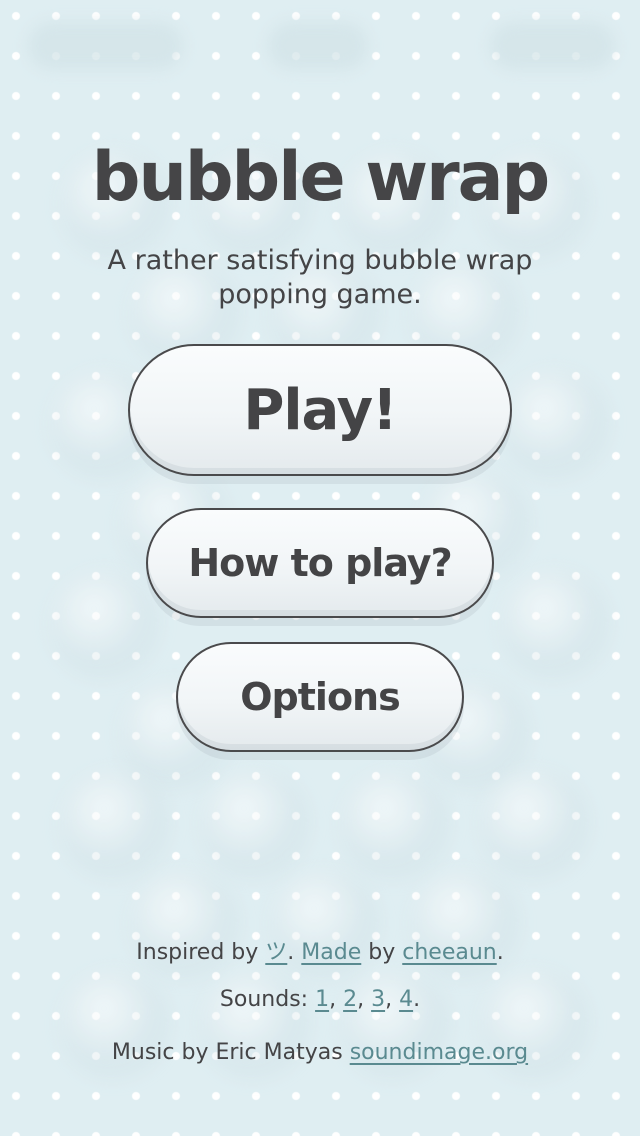 The height and width of the screenshot is (1136, 640). What do you see at coordinates (267, 999) in the screenshot?
I see `sounds-prefix: Sounds:` at bounding box center [267, 999].